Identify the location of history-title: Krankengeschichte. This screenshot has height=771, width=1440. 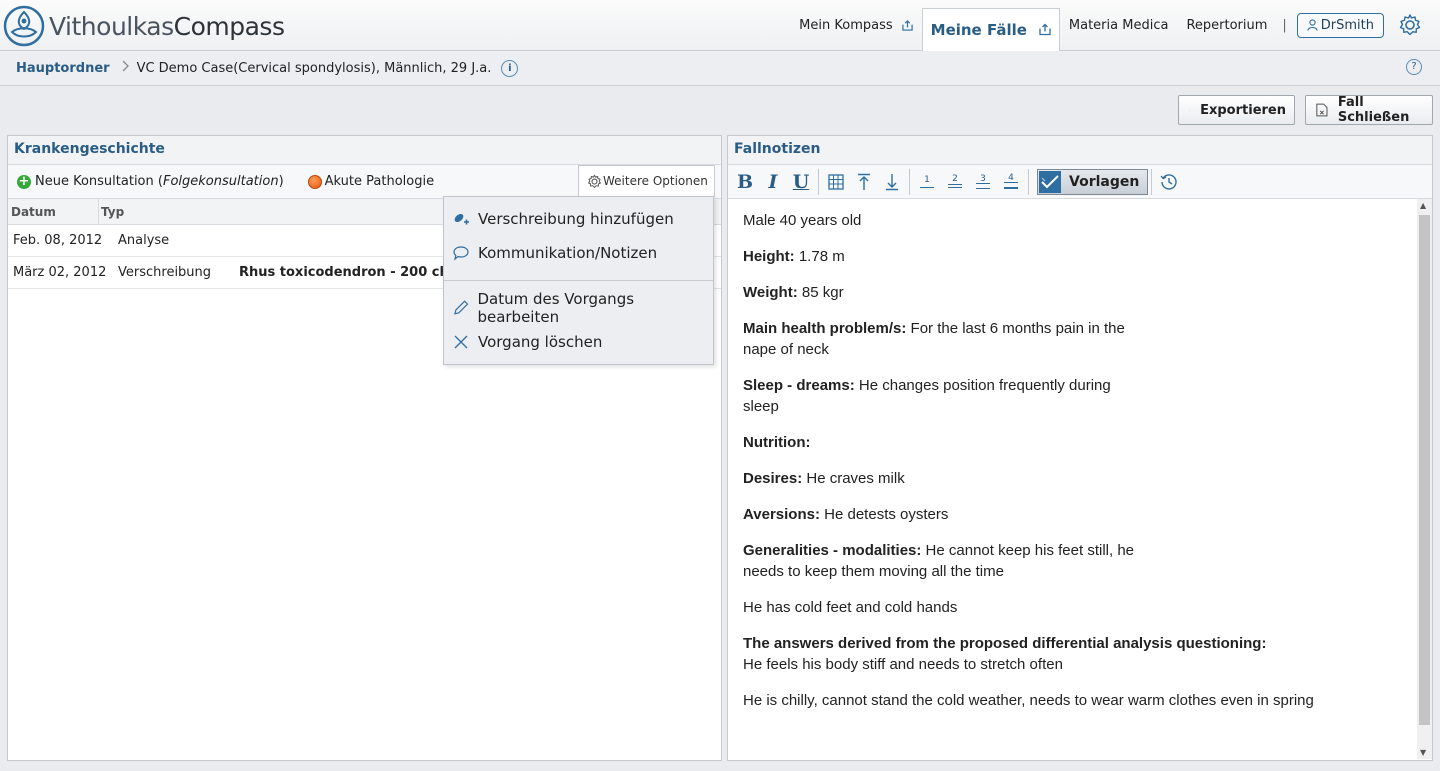
(364, 150).